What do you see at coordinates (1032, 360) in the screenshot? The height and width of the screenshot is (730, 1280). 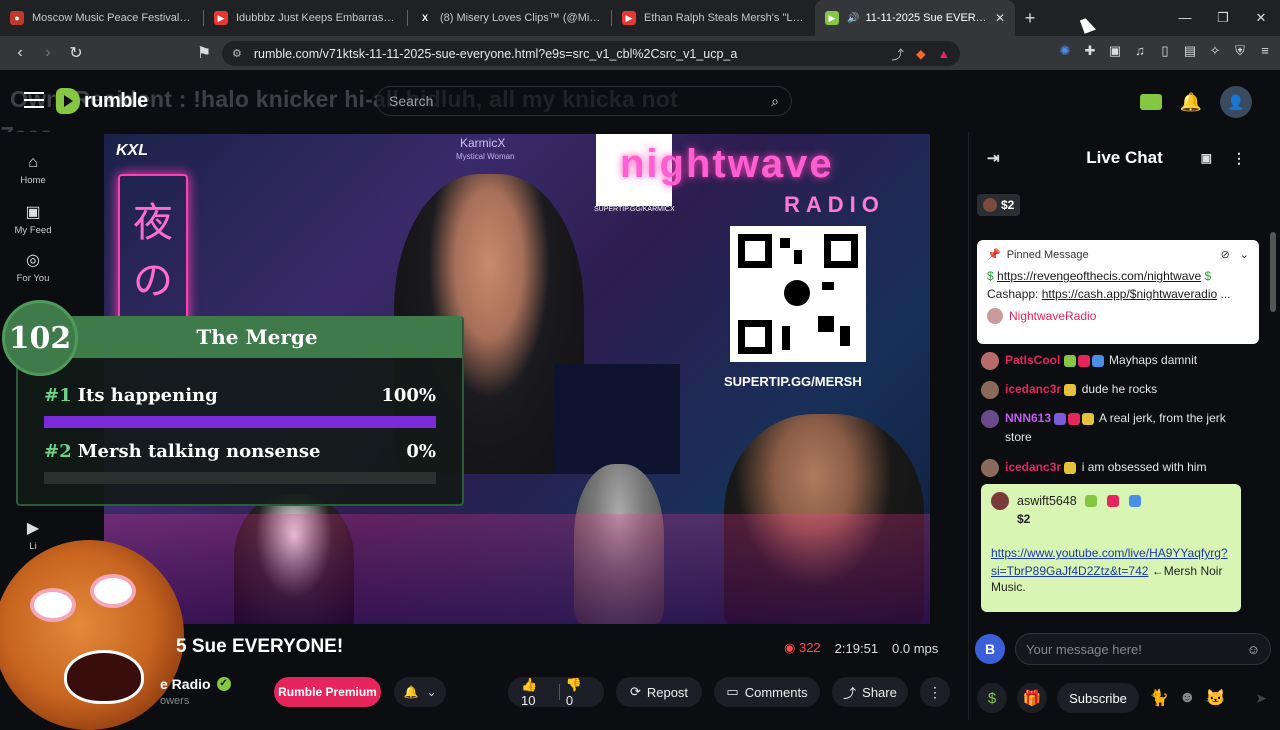 I see `chat-username: PatIsCool` at bounding box center [1032, 360].